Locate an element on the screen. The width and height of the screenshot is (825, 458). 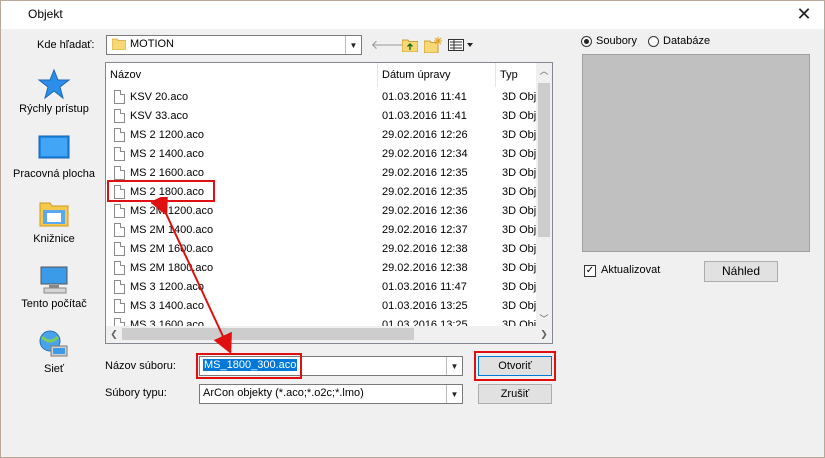
place-label: Knižnice is located at coordinates (54, 239).